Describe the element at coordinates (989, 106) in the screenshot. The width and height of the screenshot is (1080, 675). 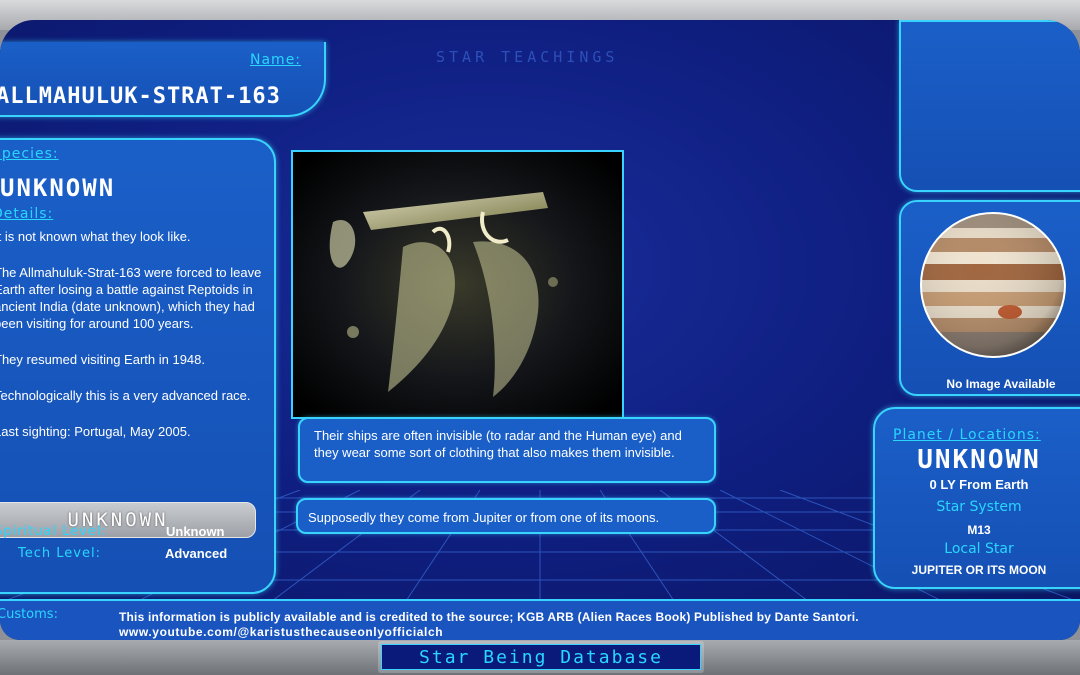
I see `blank-panel` at that location.